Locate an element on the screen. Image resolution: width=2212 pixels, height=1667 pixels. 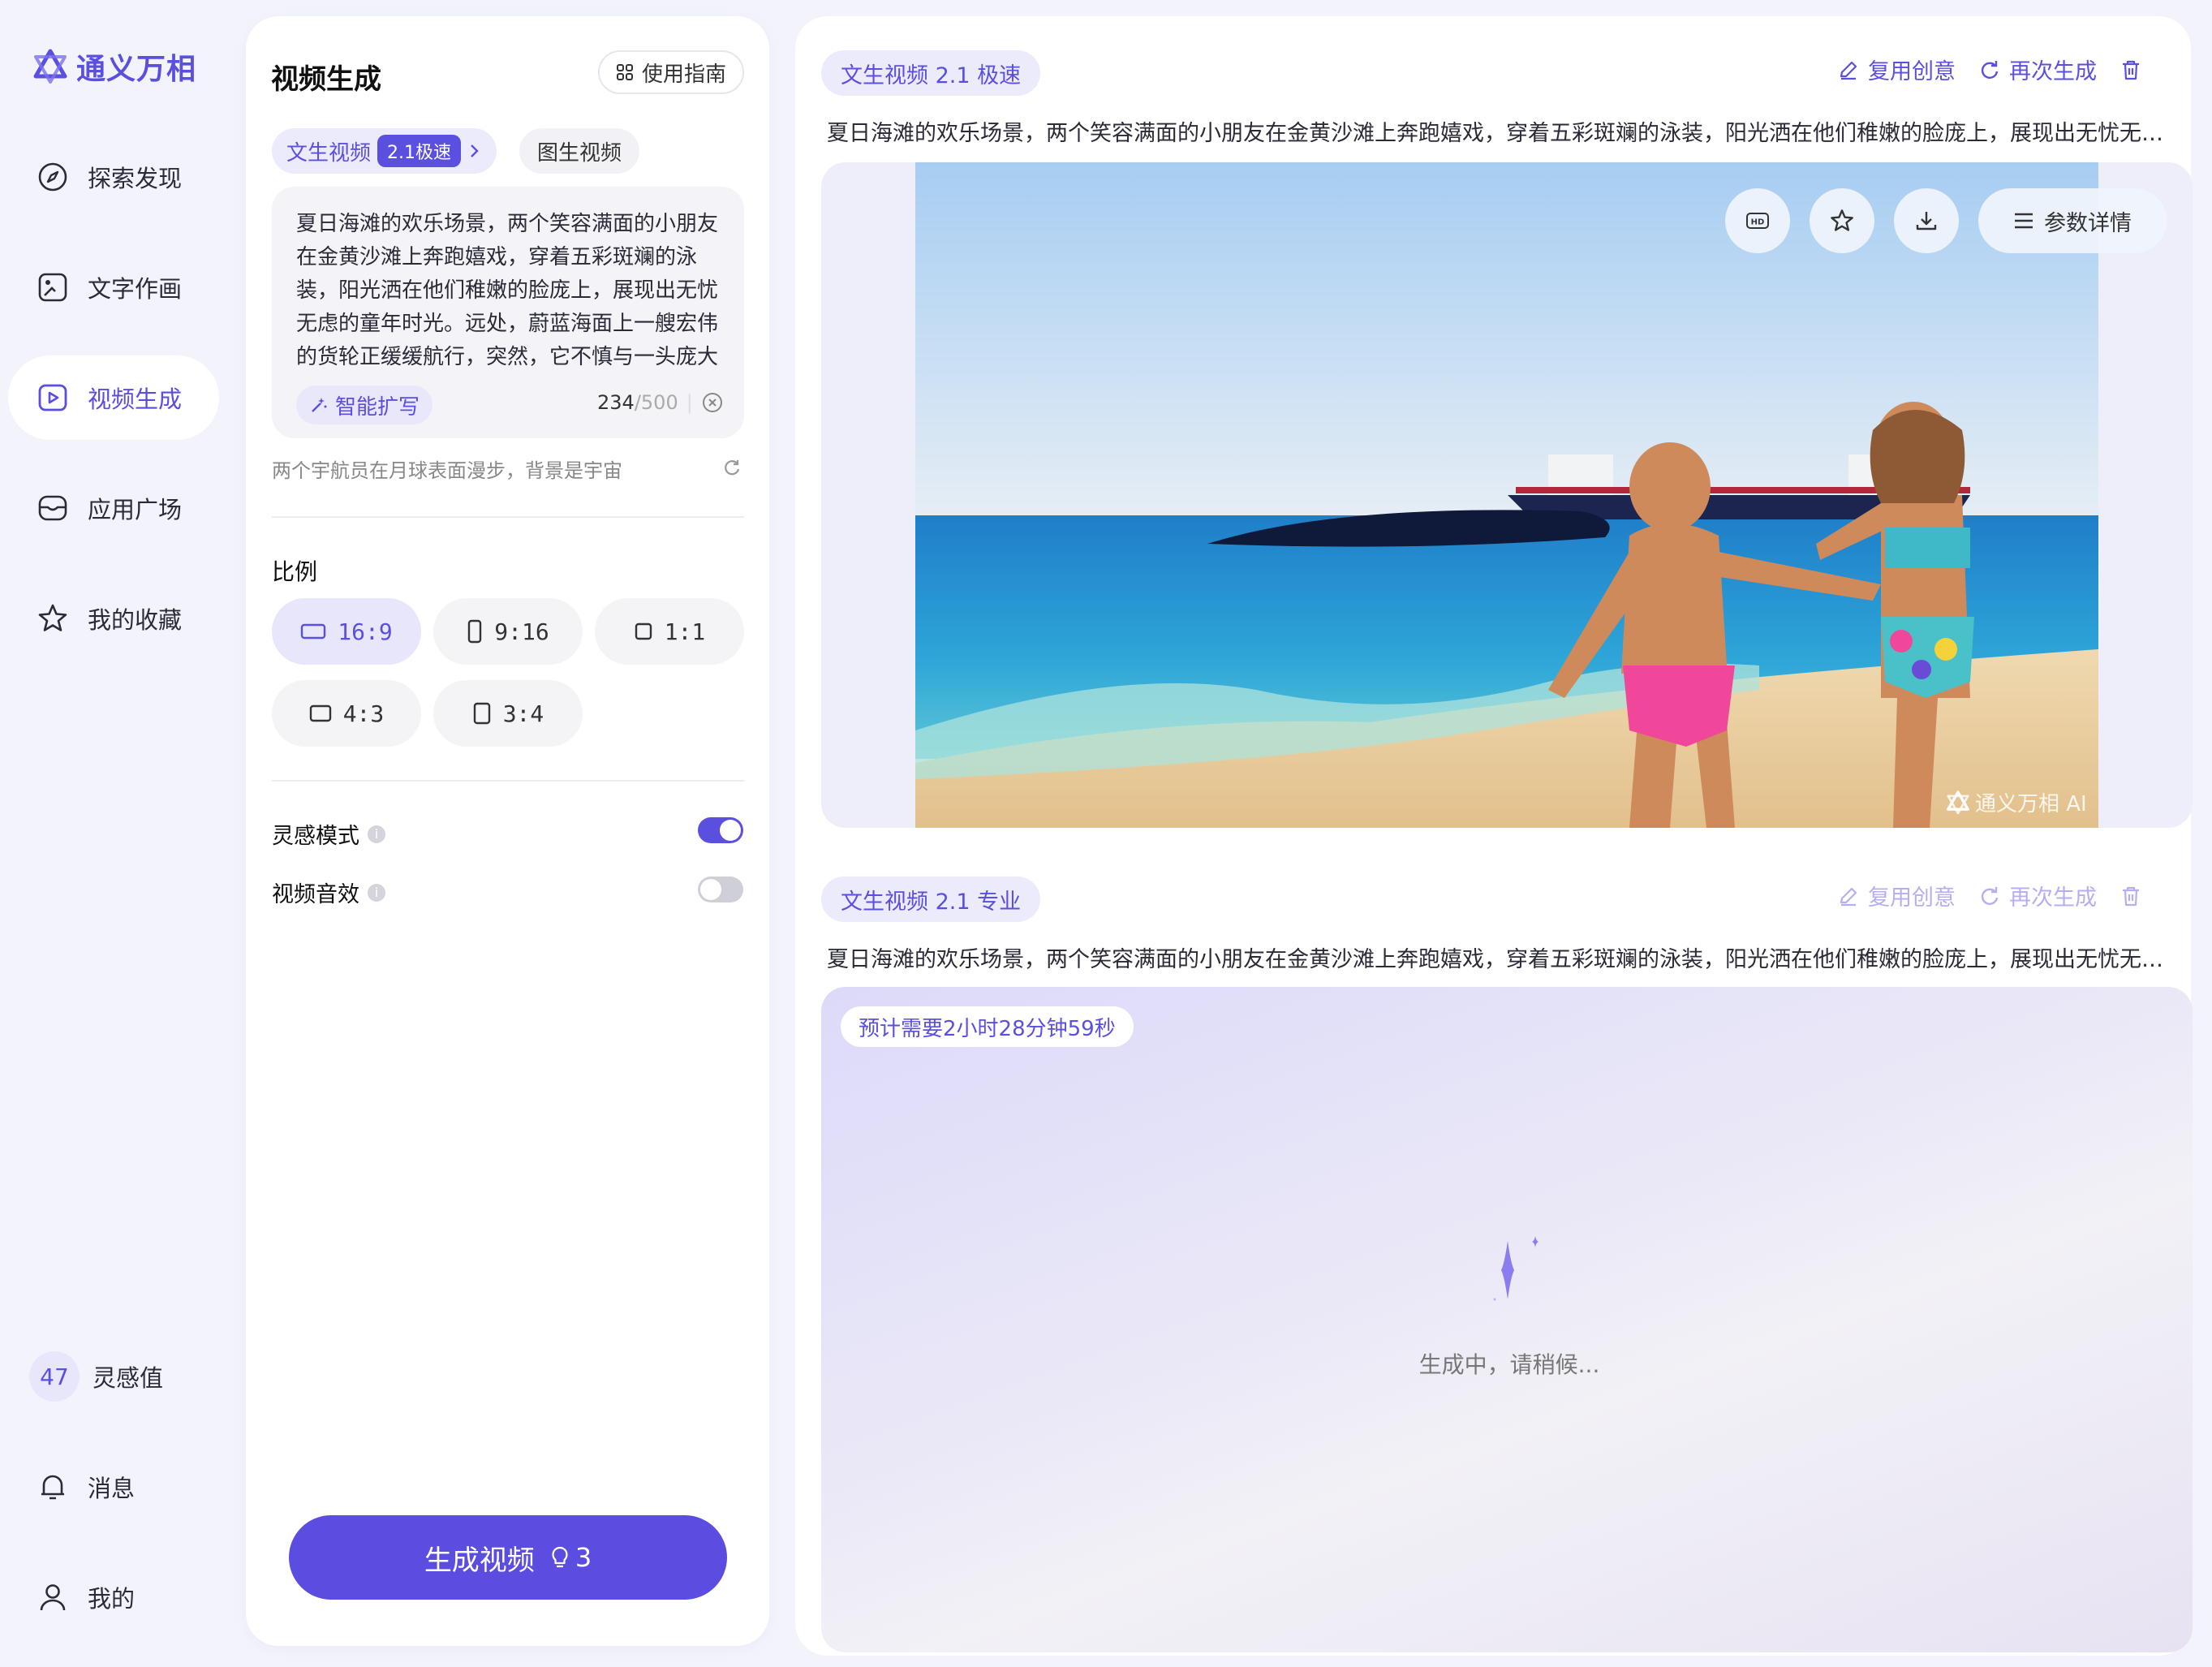
sidebar-item-messages: 消息 is located at coordinates (113, 1487).